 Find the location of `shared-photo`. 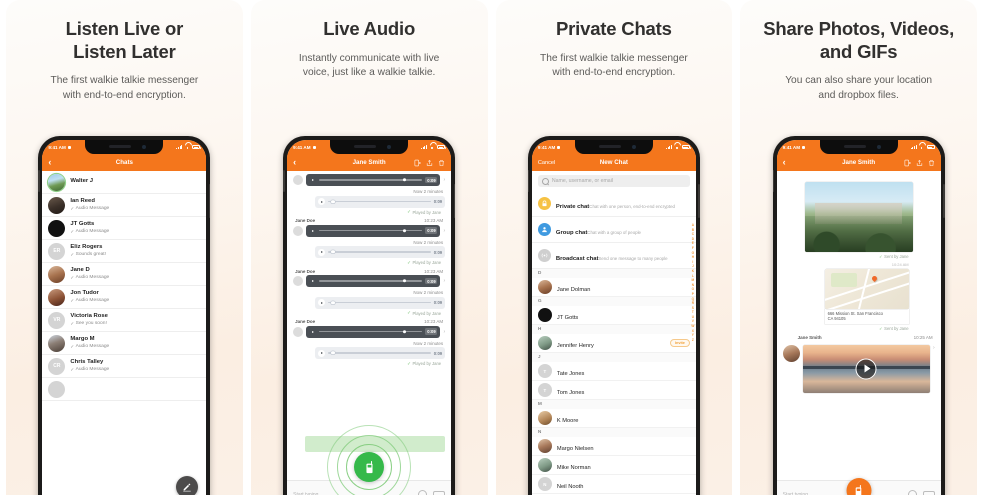

shared-photo is located at coordinates (858, 217).